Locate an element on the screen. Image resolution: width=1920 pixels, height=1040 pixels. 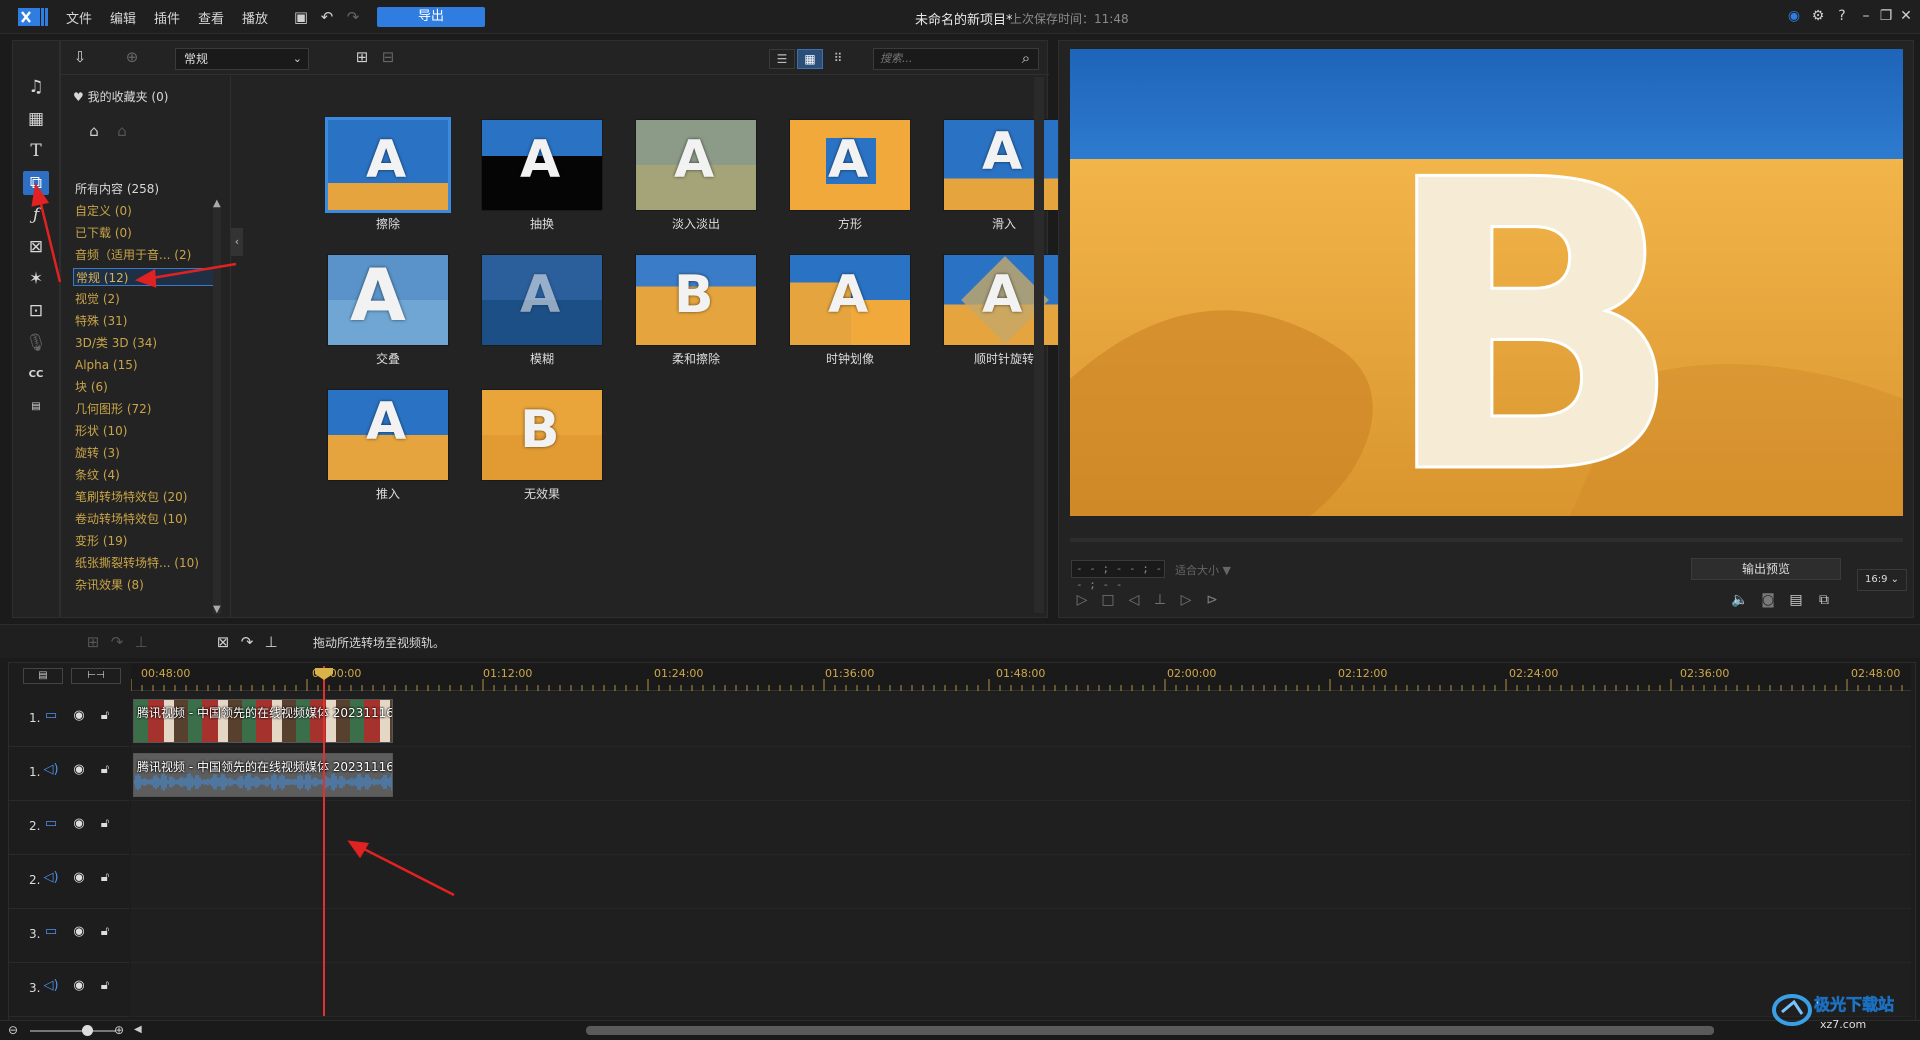
small-grid-button: ⠿ is located at coordinates (838, 59).